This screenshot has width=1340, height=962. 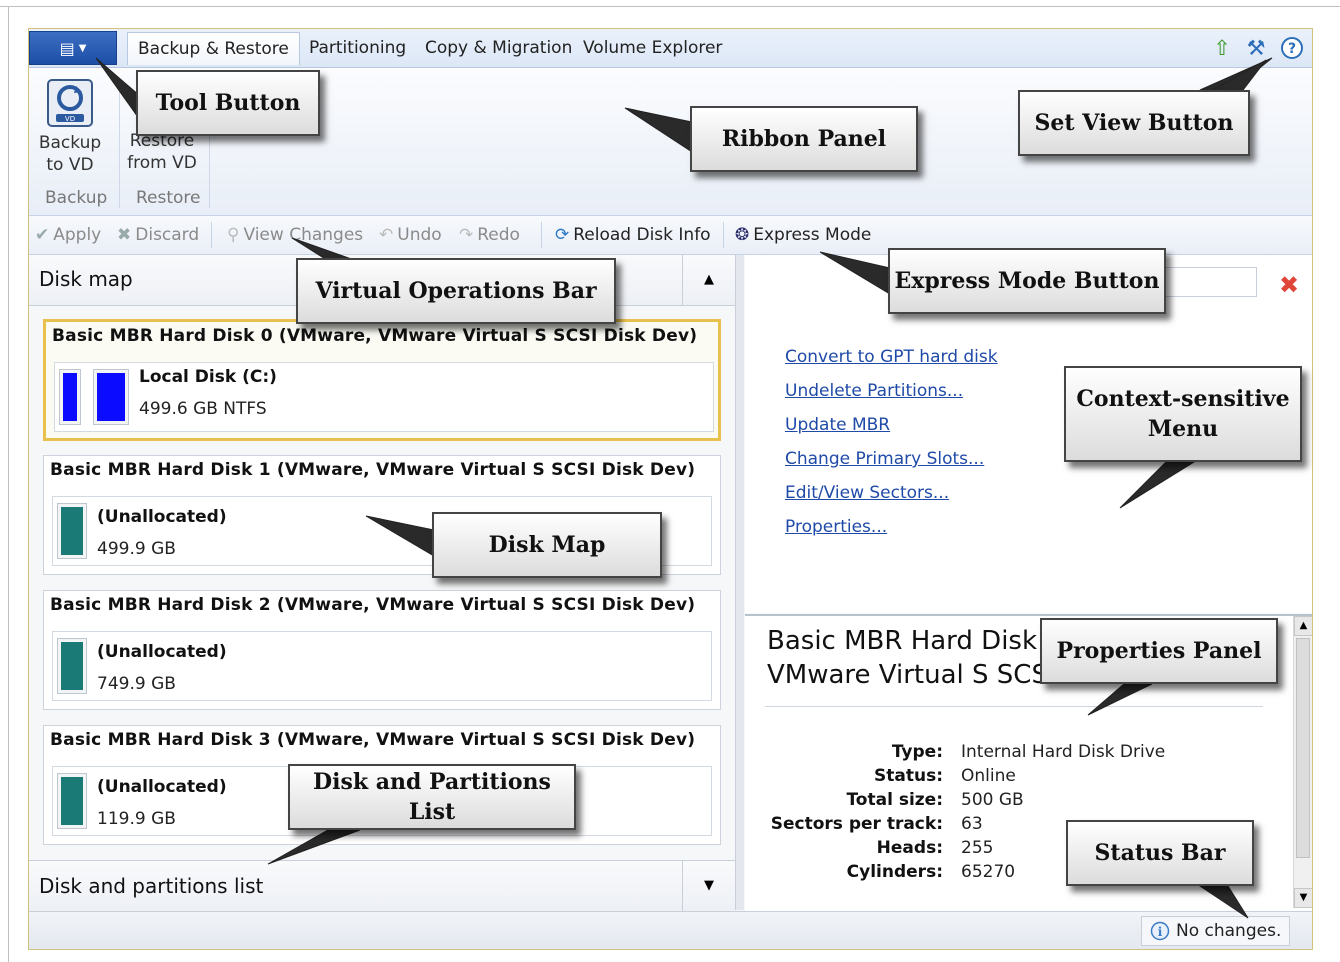 I want to click on reload-icon: ⟳, so click(x=562, y=235).